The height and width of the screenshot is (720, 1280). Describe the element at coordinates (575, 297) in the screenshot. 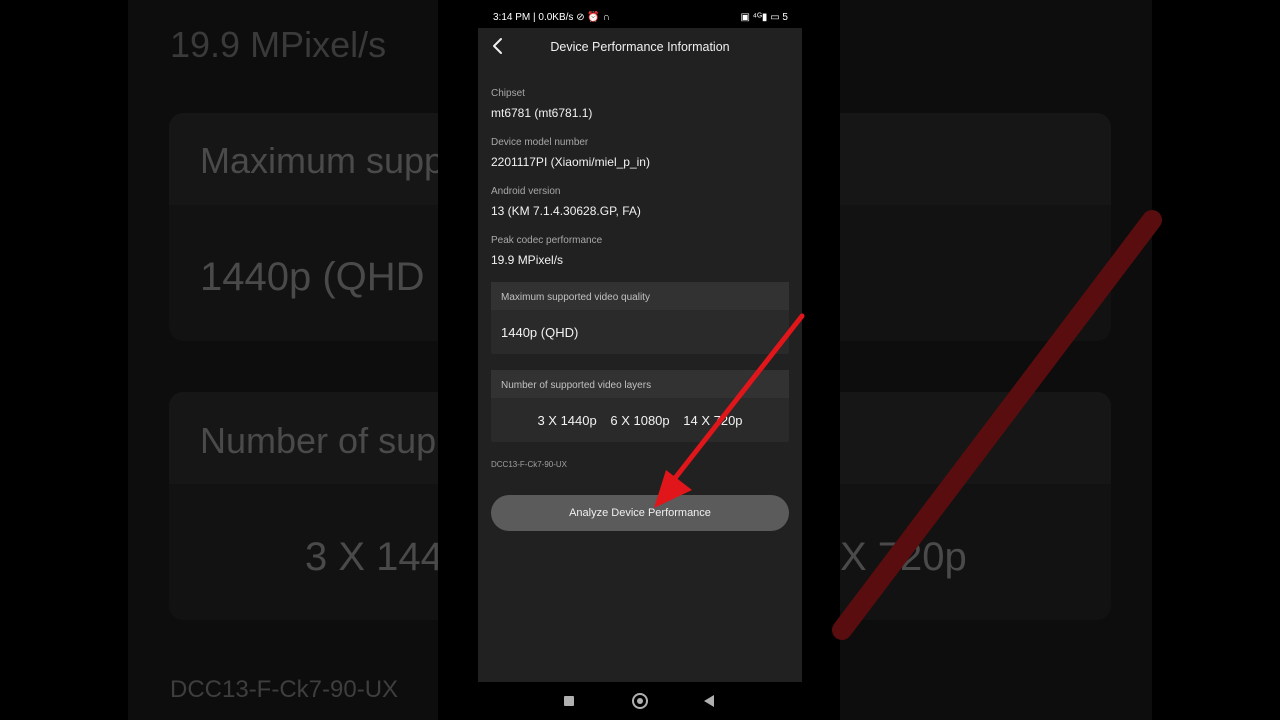

I see `max-quality-label: Maximum supported video quality` at that location.